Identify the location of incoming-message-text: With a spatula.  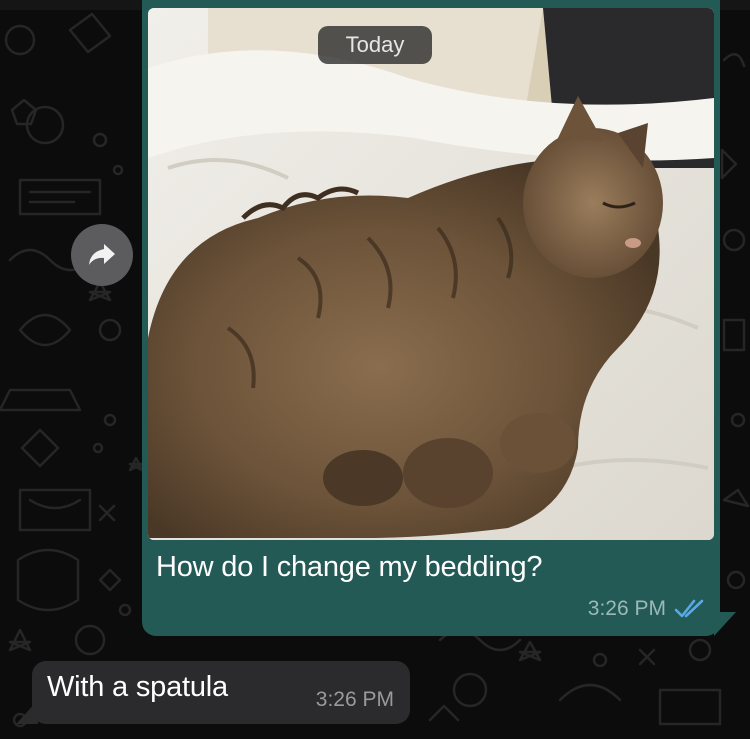
(137, 687).